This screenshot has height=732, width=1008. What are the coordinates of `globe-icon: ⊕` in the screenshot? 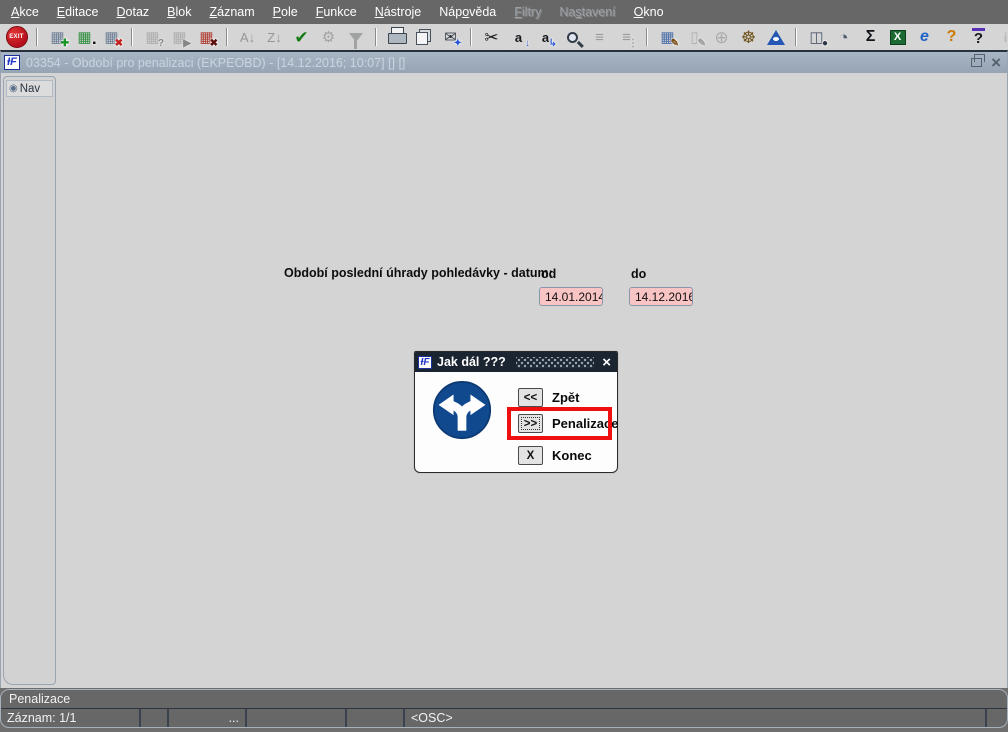 It's located at (721, 37).